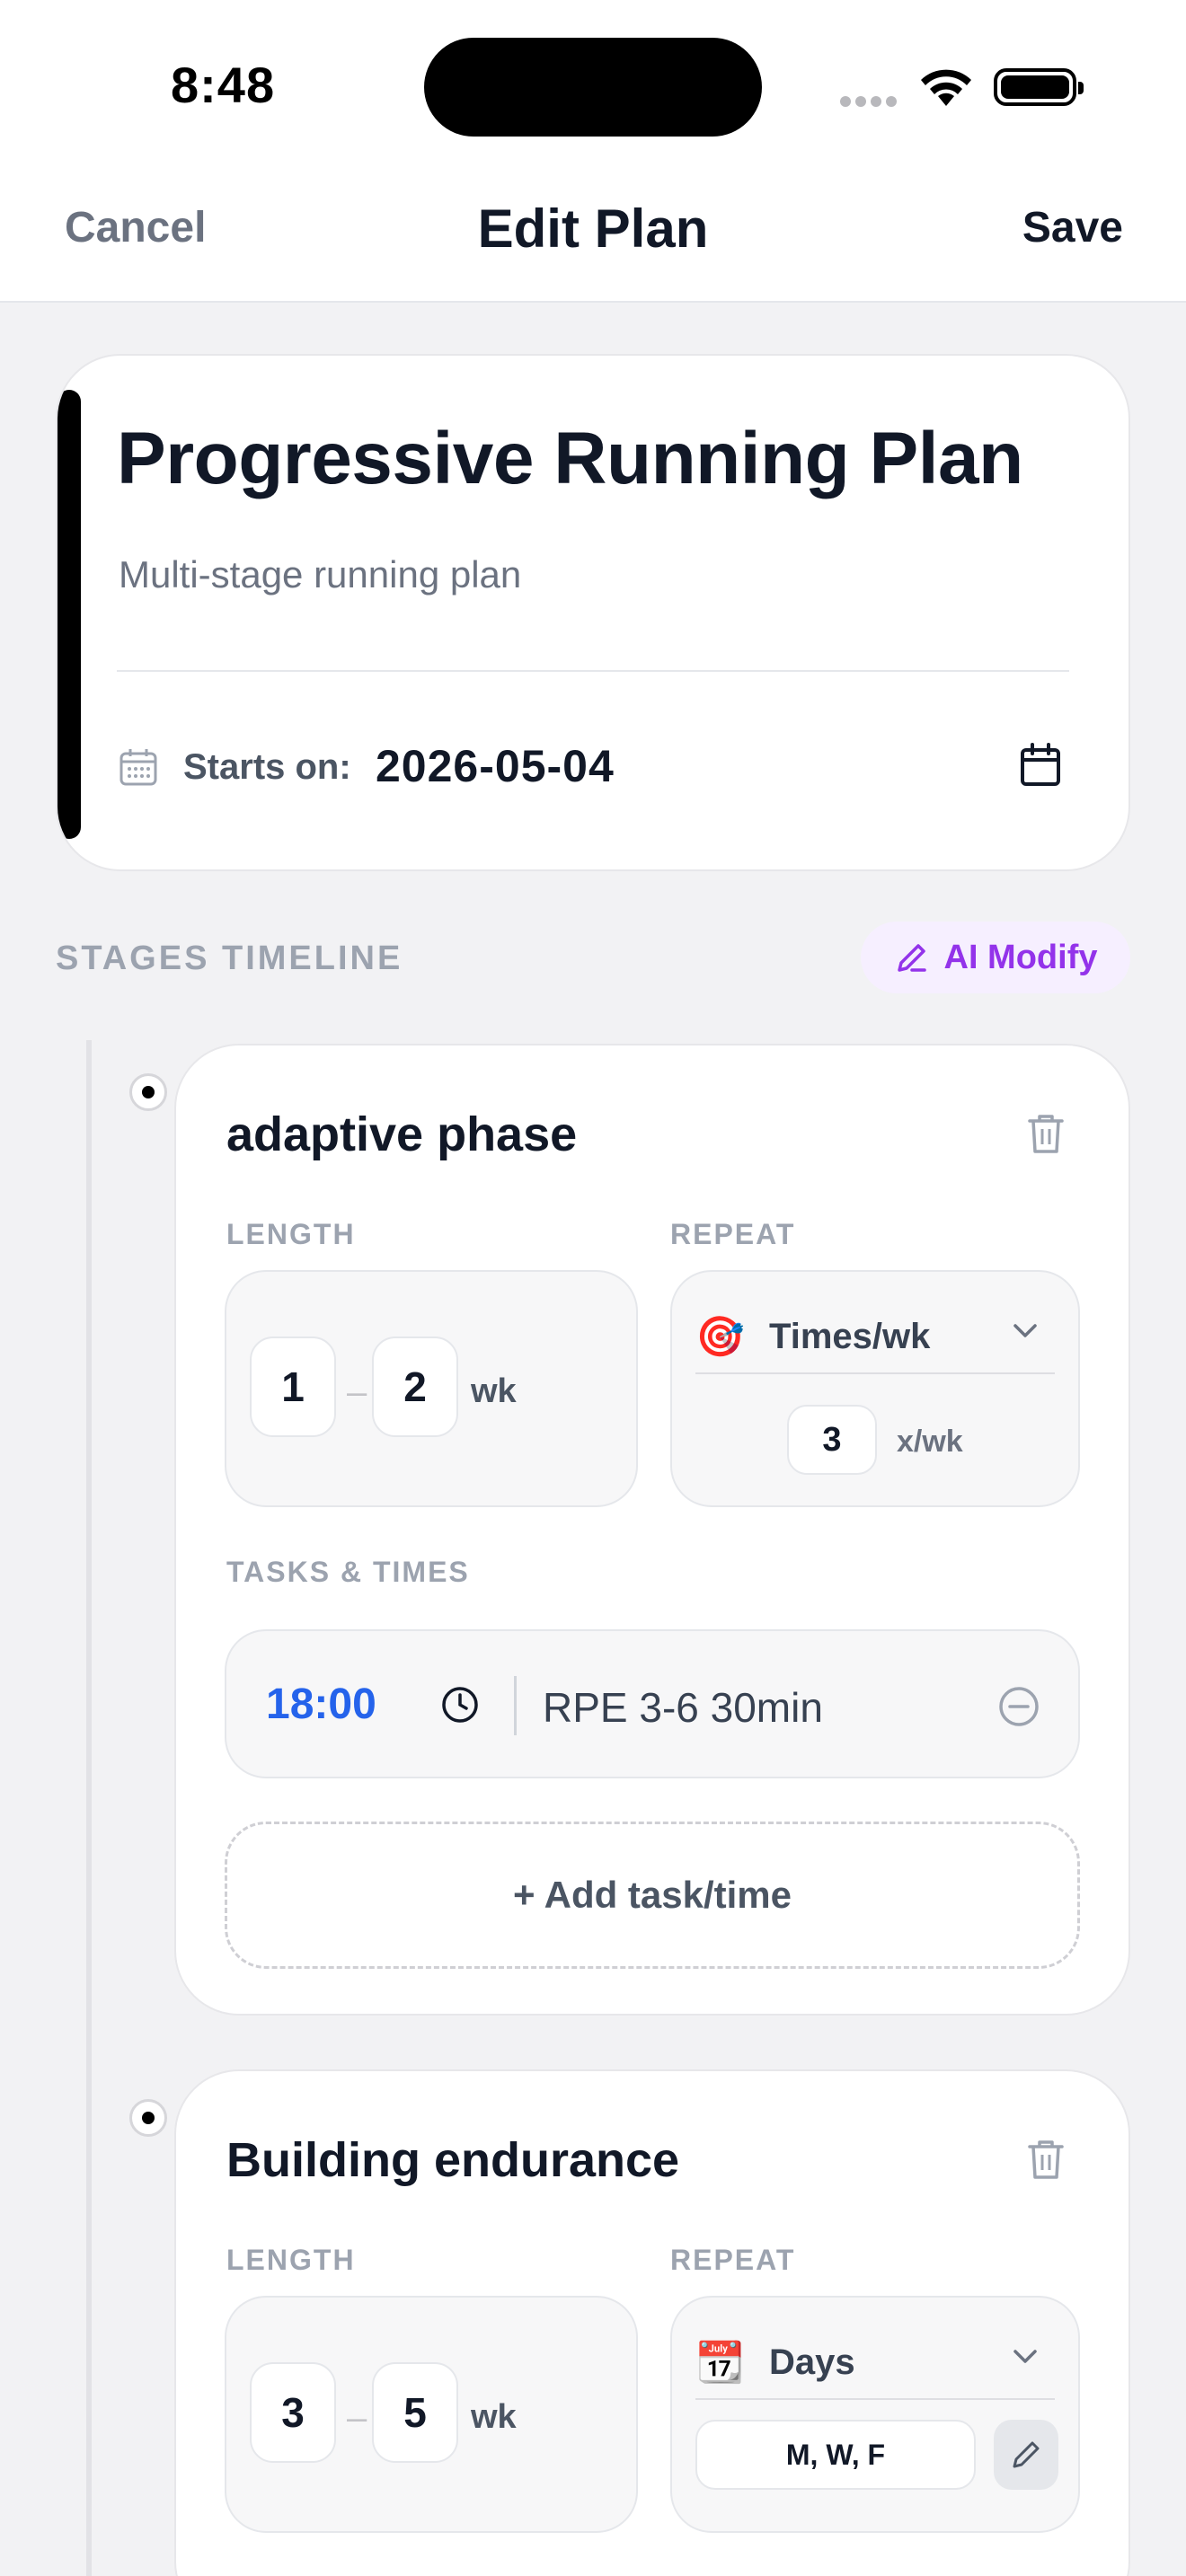 The width and height of the screenshot is (1186, 2576). I want to click on wifi-icon, so click(946, 87).